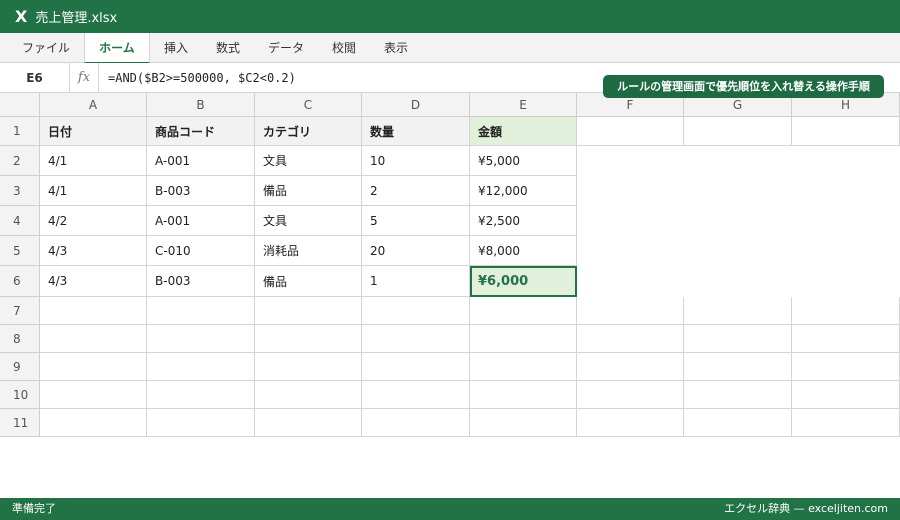 This screenshot has height=520, width=900. I want to click on cell-b1: 商品コード, so click(201, 131).